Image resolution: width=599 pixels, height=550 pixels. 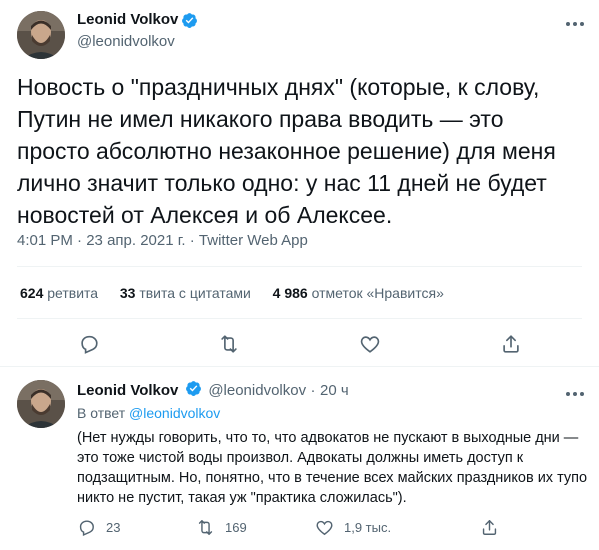 I want to click on retweet-count: 169, so click(x=236, y=527).